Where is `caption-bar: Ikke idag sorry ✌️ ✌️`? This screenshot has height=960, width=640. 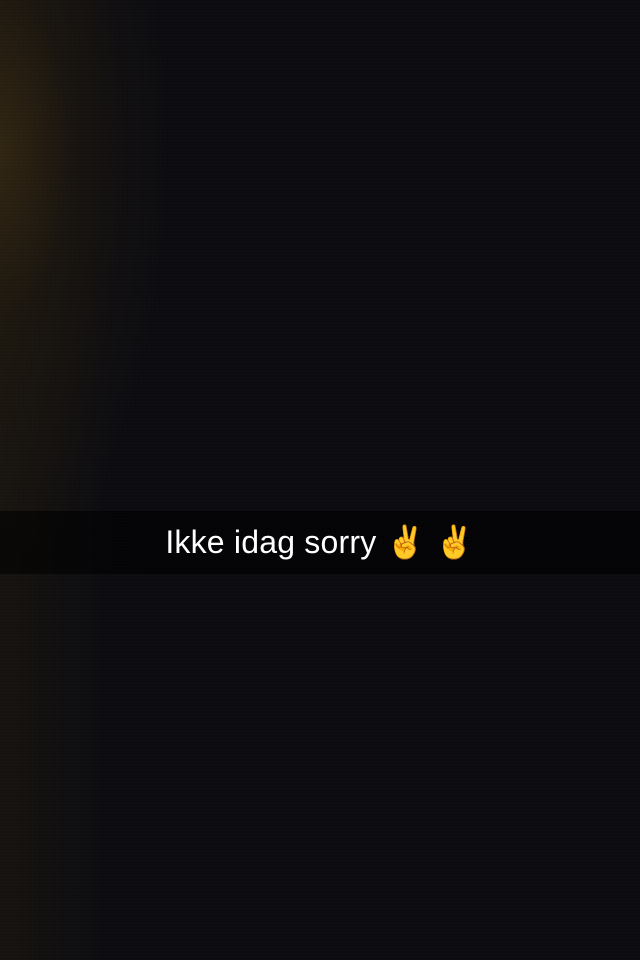
caption-bar: Ikke idag sorry ✌️ ✌️ is located at coordinates (320, 542).